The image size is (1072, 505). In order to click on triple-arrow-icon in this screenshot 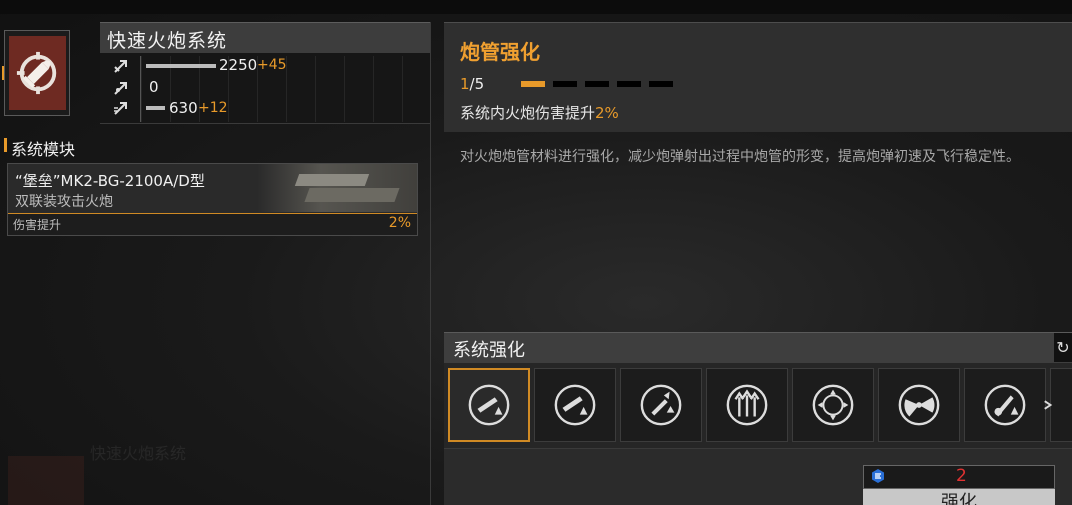, I will do `click(747, 405)`.